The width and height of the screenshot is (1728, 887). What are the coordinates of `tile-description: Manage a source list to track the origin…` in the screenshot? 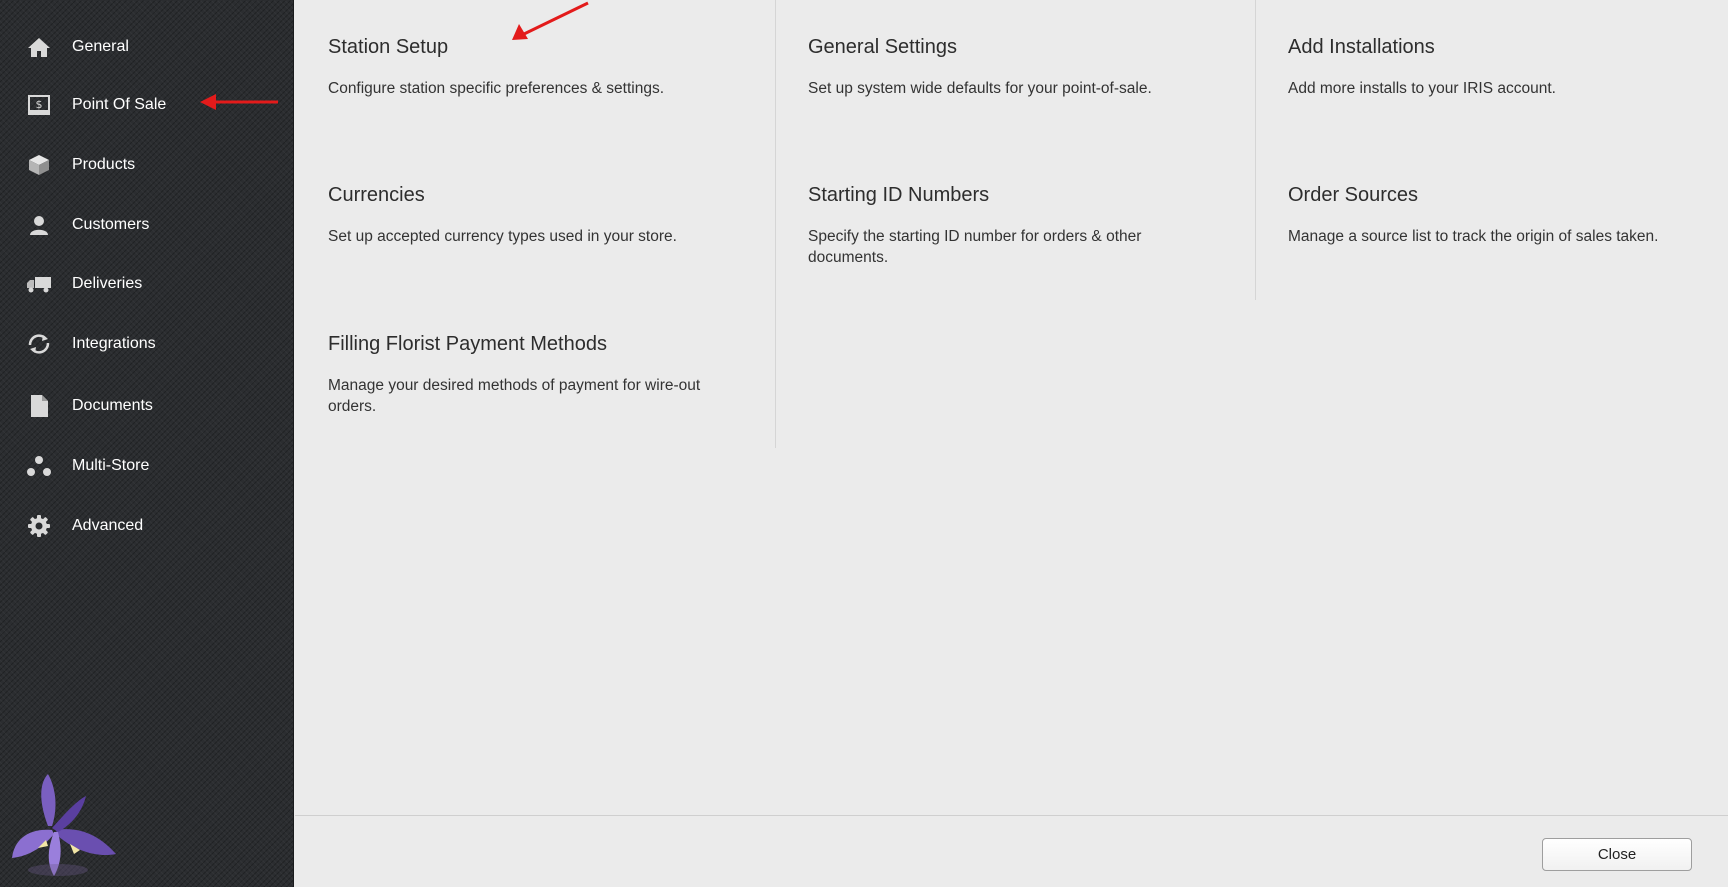 It's located at (1473, 236).